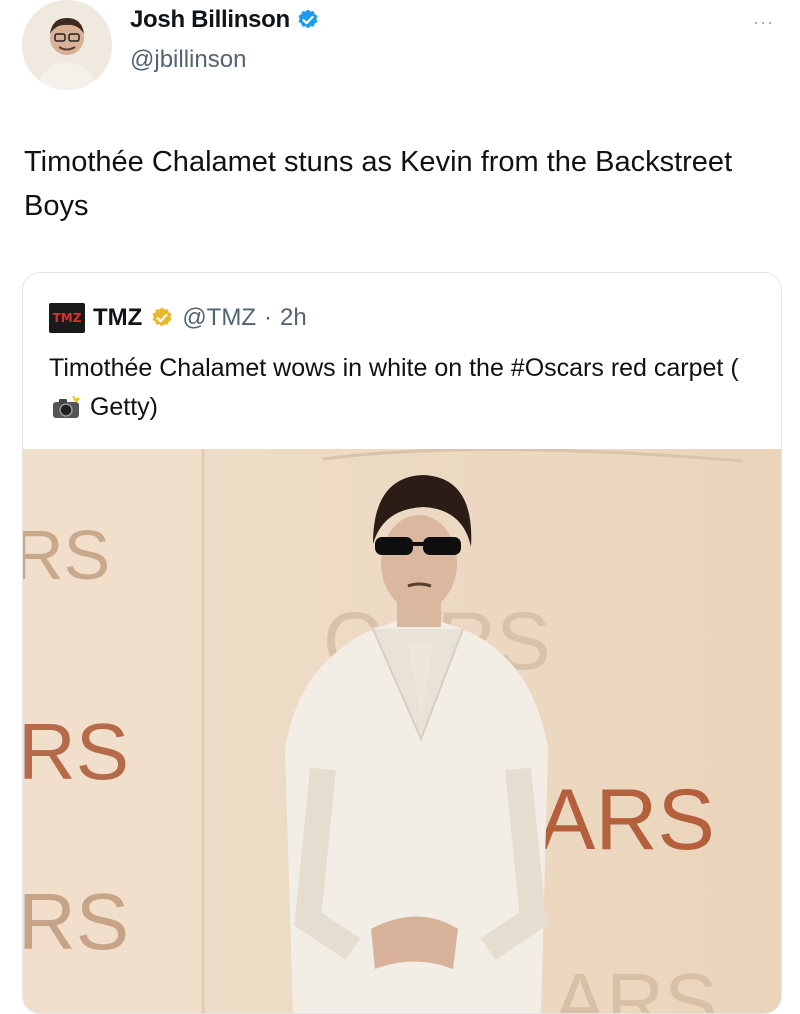 The image size is (800, 1014). I want to click on more-options-icon: ···, so click(763, 22).